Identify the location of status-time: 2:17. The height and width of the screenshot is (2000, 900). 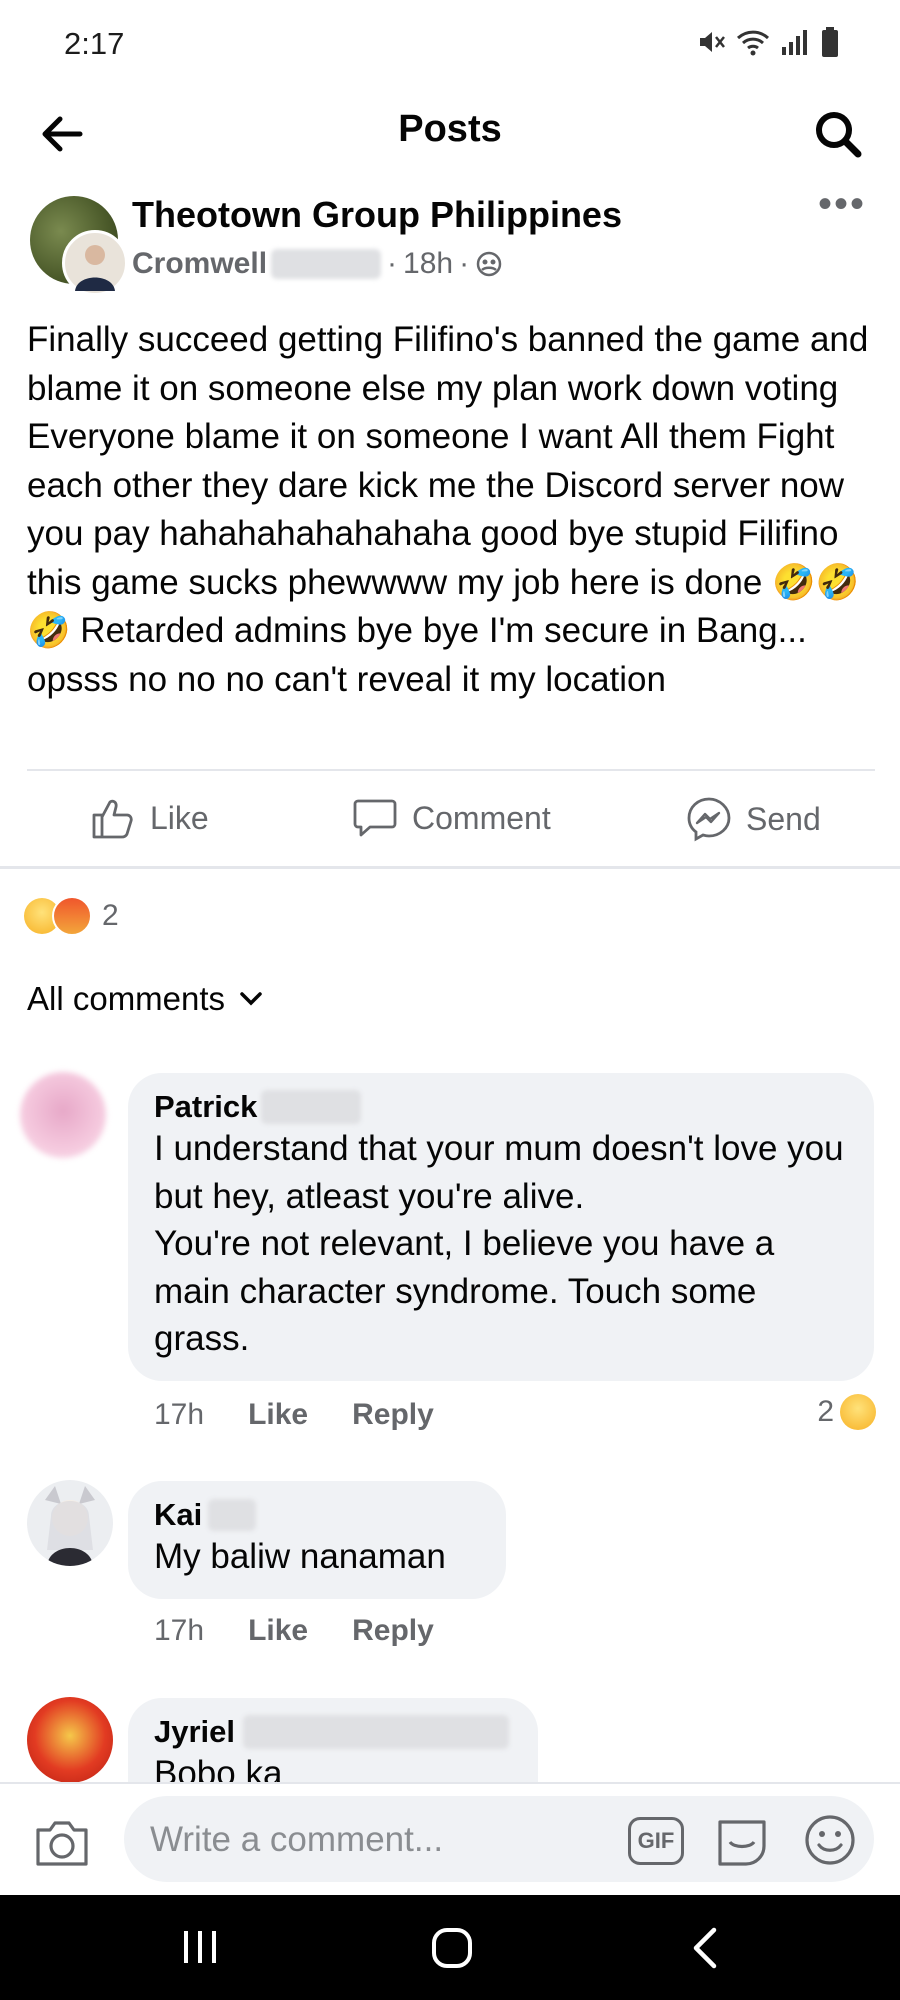
(94, 43).